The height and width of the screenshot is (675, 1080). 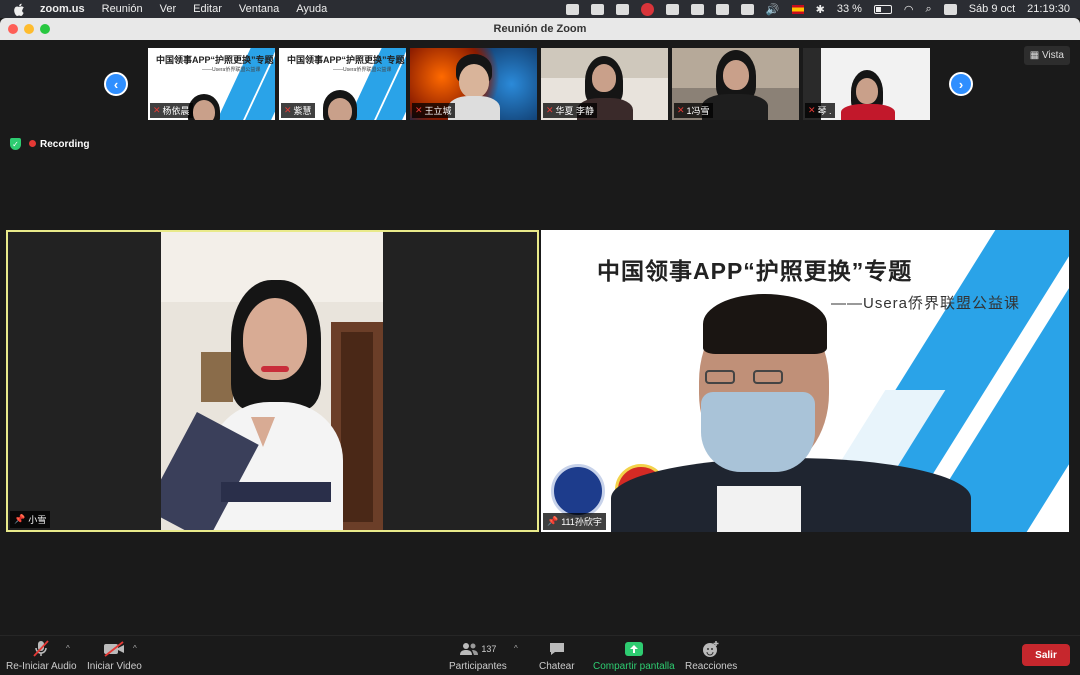 What do you see at coordinates (478, 666) in the screenshot?
I see `participants-label: Participantes` at bounding box center [478, 666].